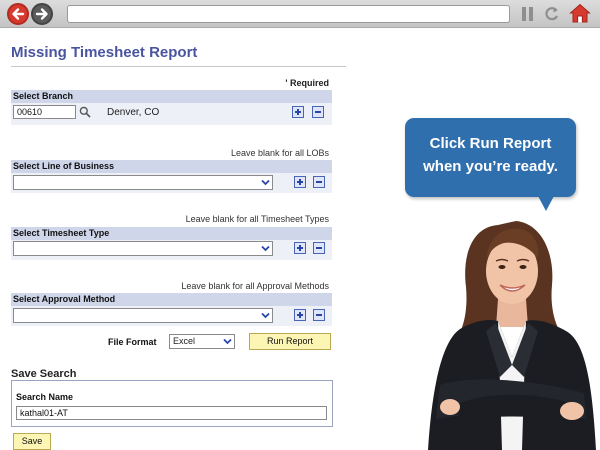 Image resolution: width=600 pixels, height=450 pixels. I want to click on lob-section-header: Select Line of Business, so click(171, 166).